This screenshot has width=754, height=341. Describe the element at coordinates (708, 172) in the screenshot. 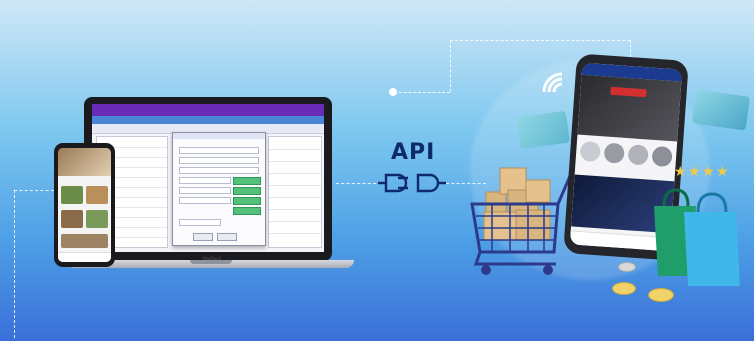

I see `star-icon-3: ★` at that location.